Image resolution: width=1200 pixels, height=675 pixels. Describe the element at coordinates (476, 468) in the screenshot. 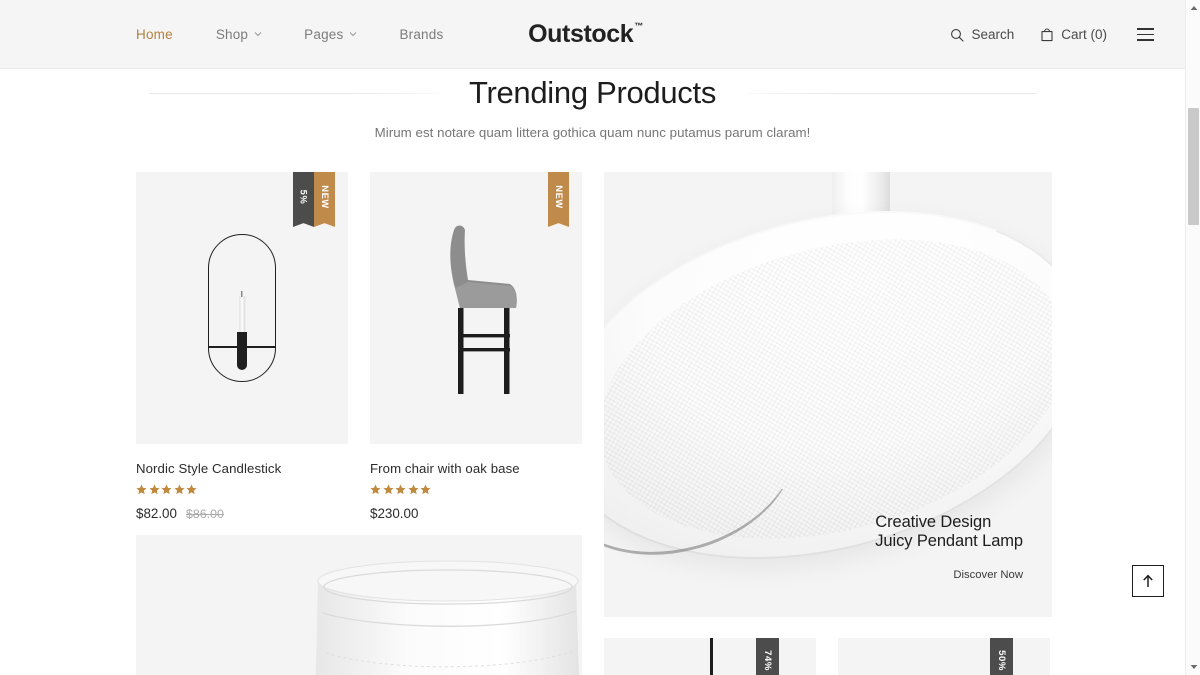

I see `product-title: From chair with oak base` at that location.